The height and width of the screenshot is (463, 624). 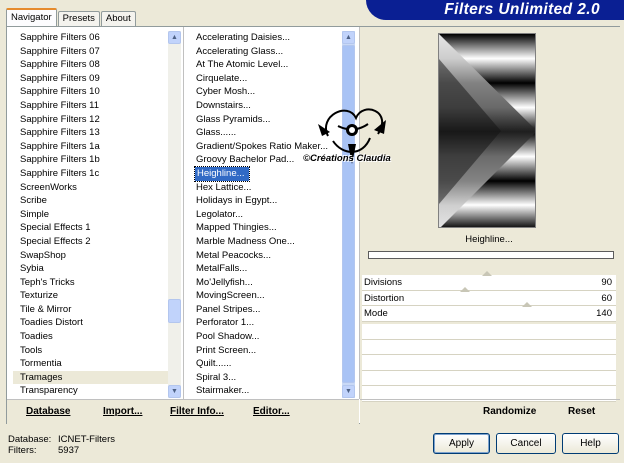 I want to click on cancel-button: Cancel, so click(x=526, y=443).